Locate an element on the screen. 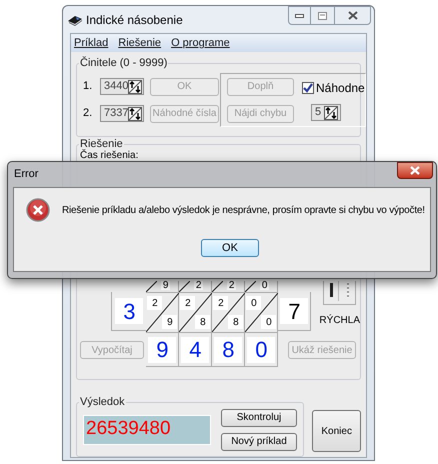 The height and width of the screenshot is (464, 438). menu-item: Riešenie is located at coordinates (140, 43).